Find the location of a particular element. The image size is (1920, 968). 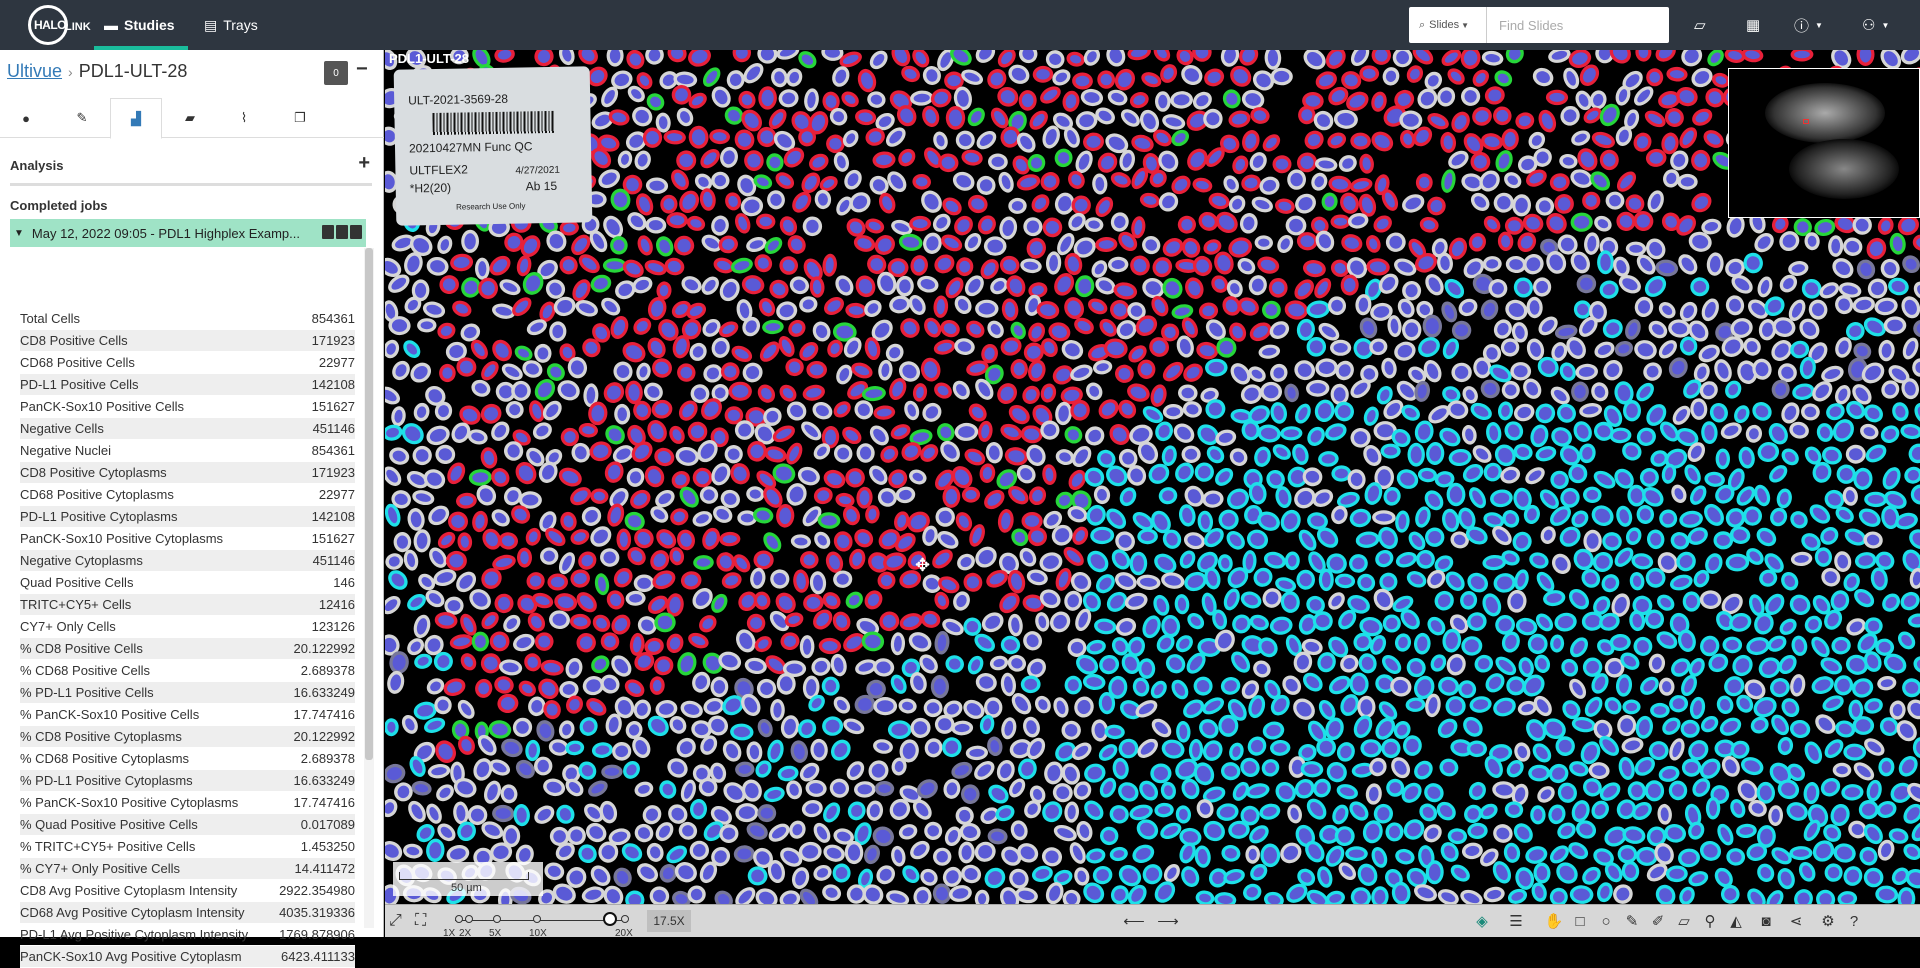

sliders-icon: ☰ is located at coordinates (1516, 921).